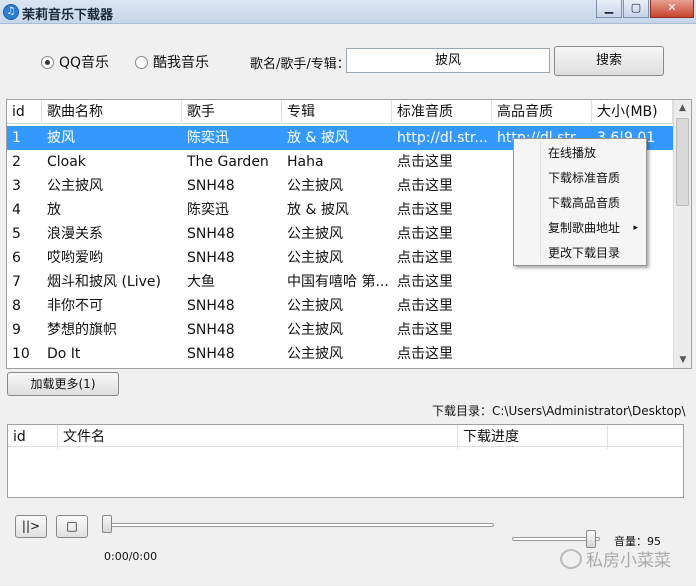  I want to click on table-cell: 放, so click(54, 210).